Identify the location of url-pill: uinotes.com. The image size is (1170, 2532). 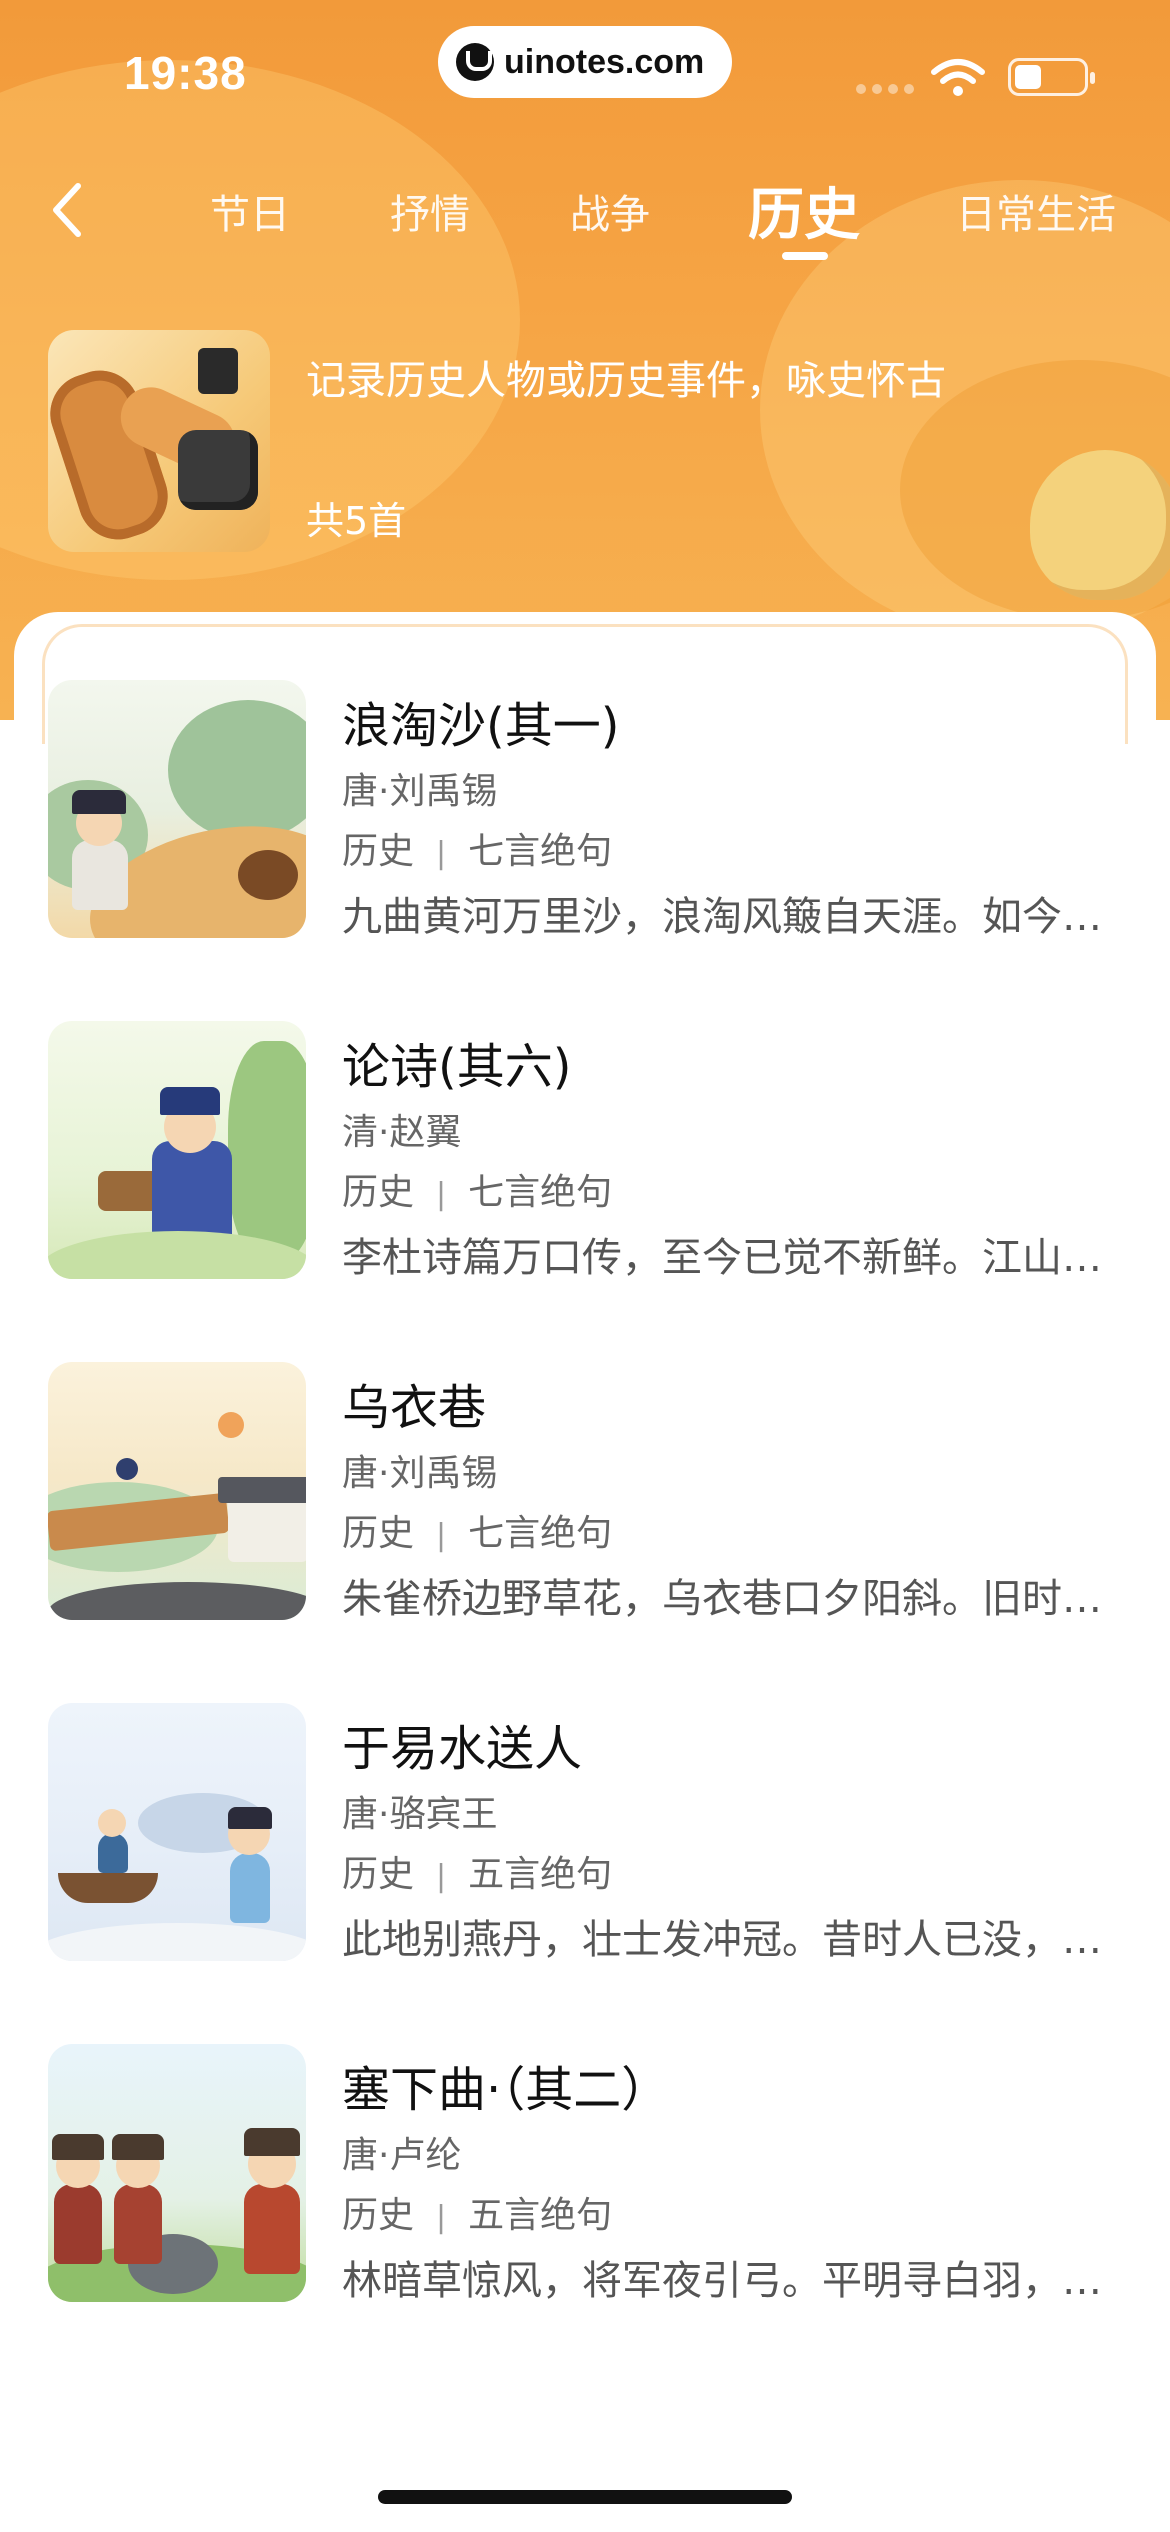
(585, 62).